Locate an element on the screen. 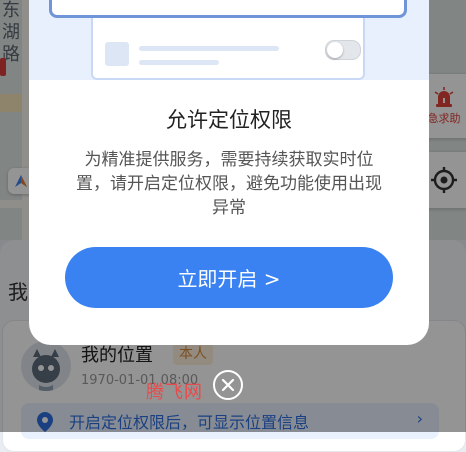 The height and width of the screenshot is (452, 466). dialog-body: 为精准提供服务，需要持续获取实时位置，请开启定位权限，避免功能使用出现异常 is located at coordinates (229, 184).